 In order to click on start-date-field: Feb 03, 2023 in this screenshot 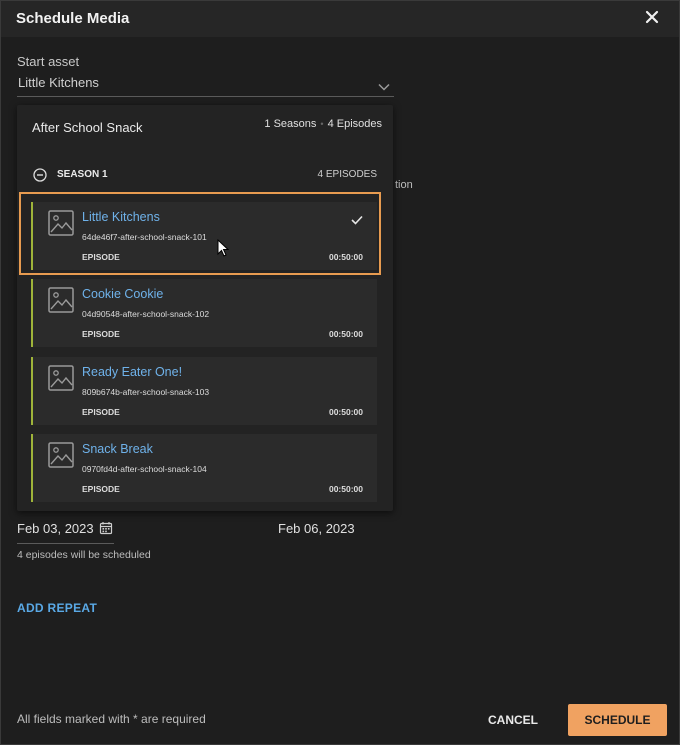, I will do `click(65, 530)`.